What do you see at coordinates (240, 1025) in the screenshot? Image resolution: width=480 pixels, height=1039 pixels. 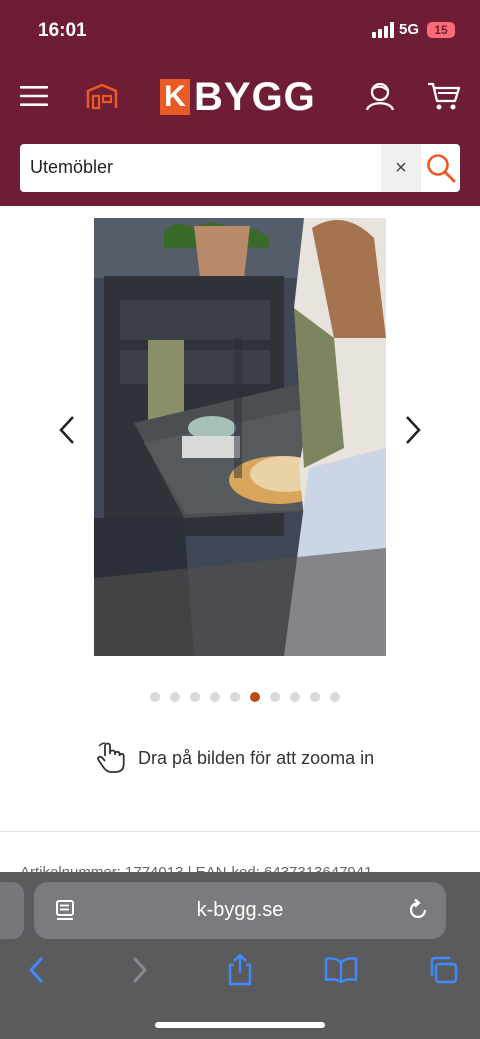 I see `home-indicator` at bounding box center [240, 1025].